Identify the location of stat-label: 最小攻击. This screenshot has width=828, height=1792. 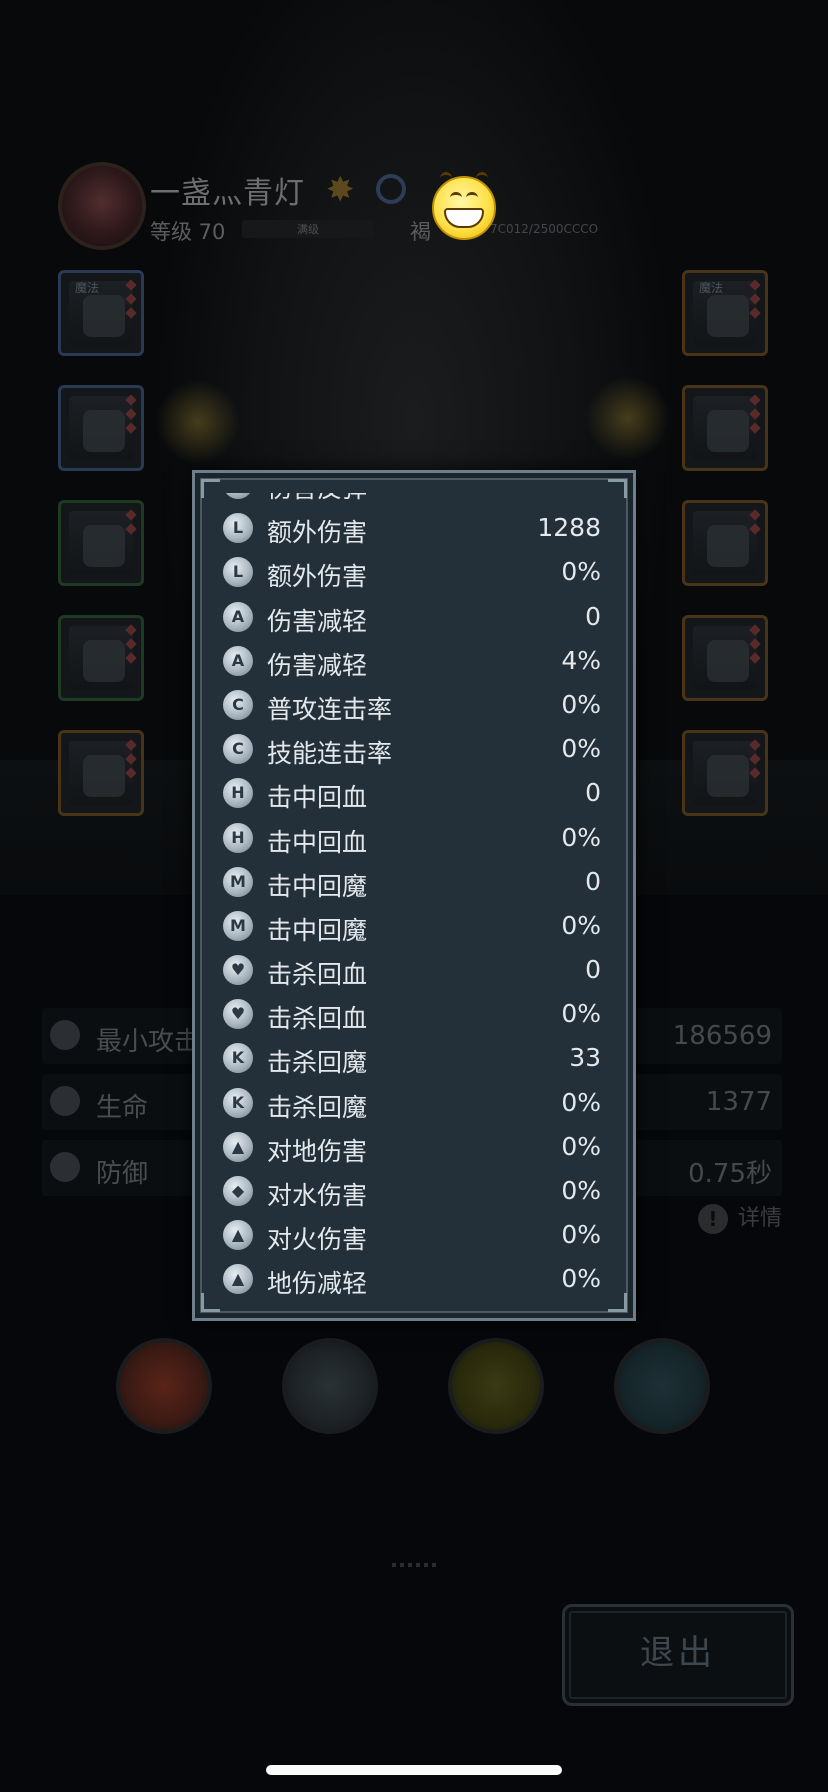
(148, 1042).